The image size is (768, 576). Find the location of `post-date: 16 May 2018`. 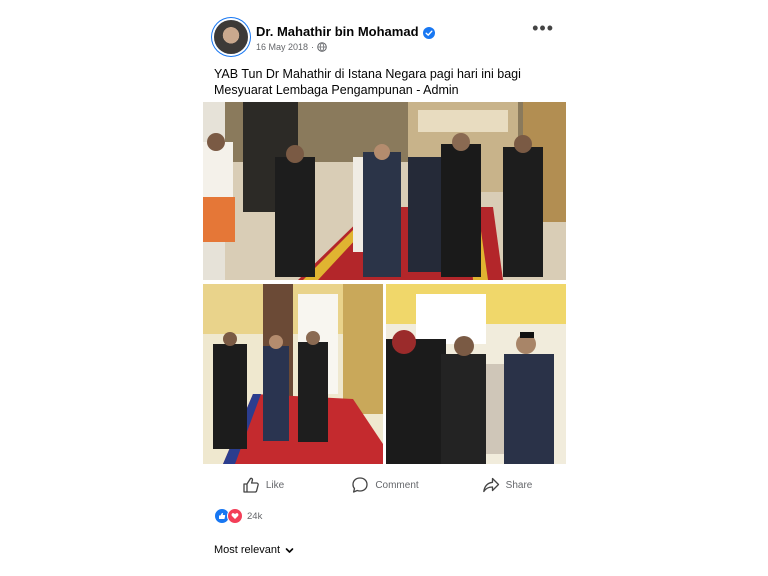

post-date: 16 May 2018 is located at coordinates (282, 47).